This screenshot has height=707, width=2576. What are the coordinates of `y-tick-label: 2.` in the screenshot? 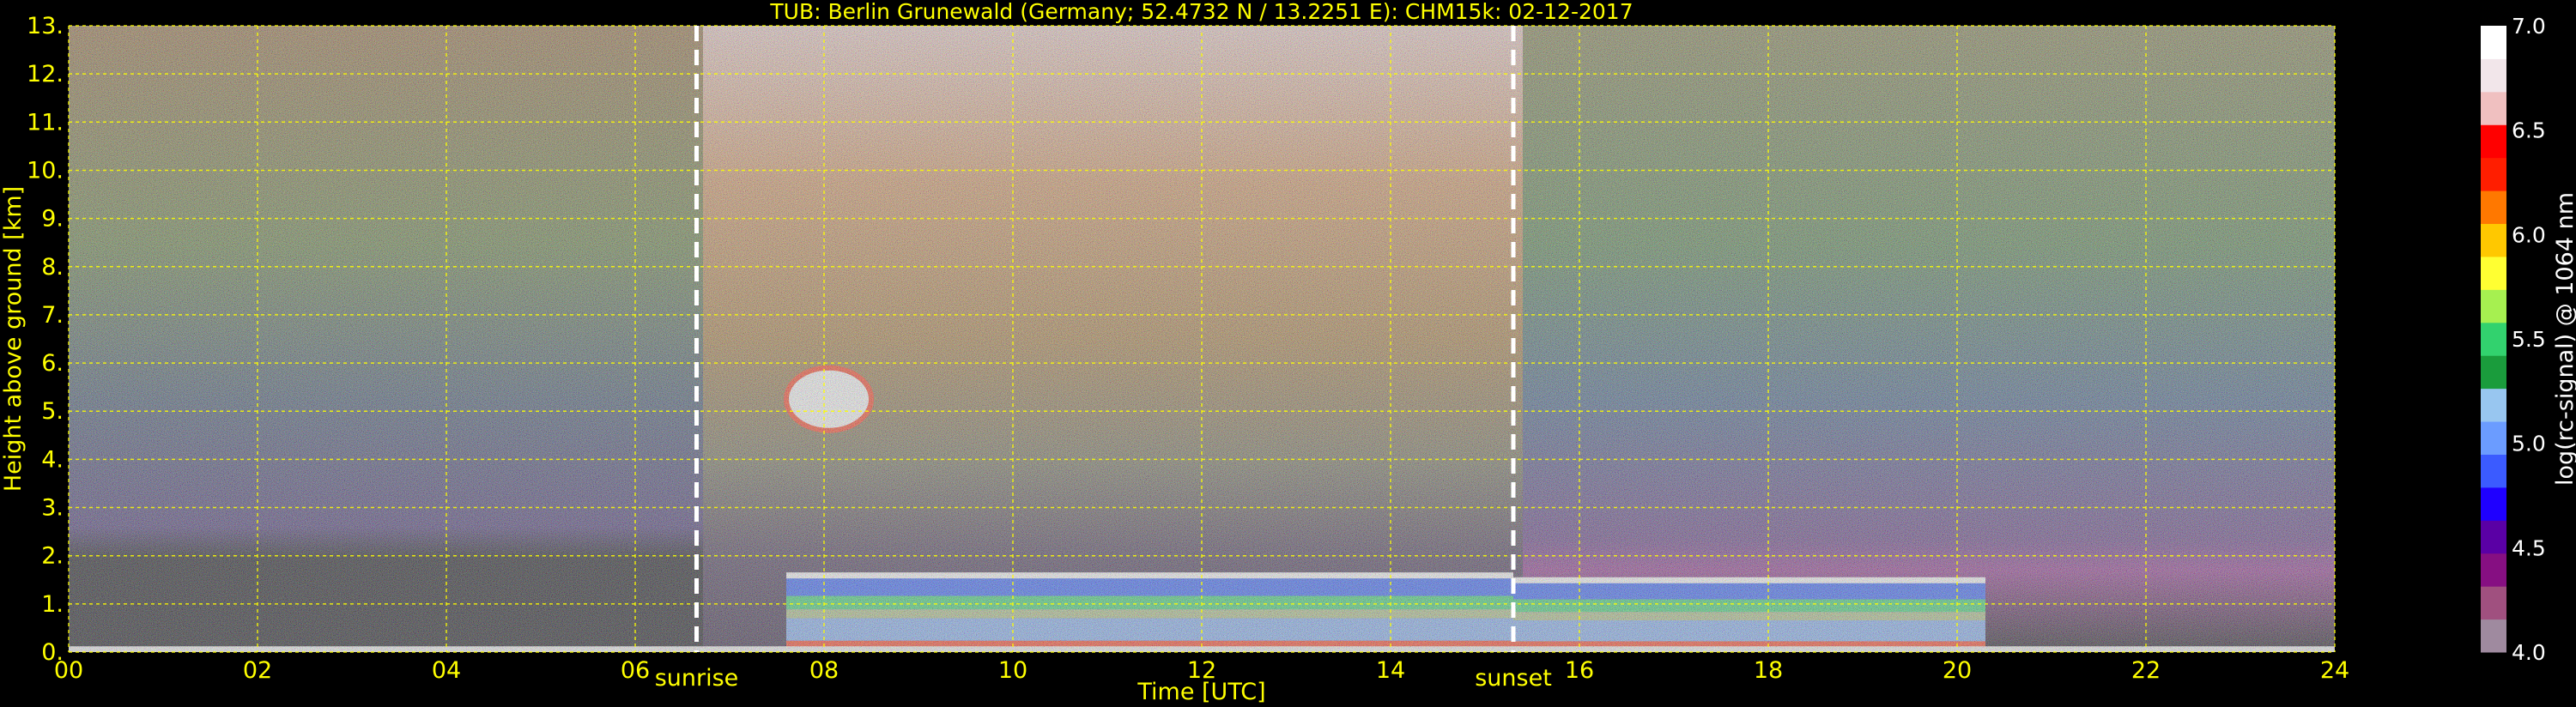 It's located at (52, 556).